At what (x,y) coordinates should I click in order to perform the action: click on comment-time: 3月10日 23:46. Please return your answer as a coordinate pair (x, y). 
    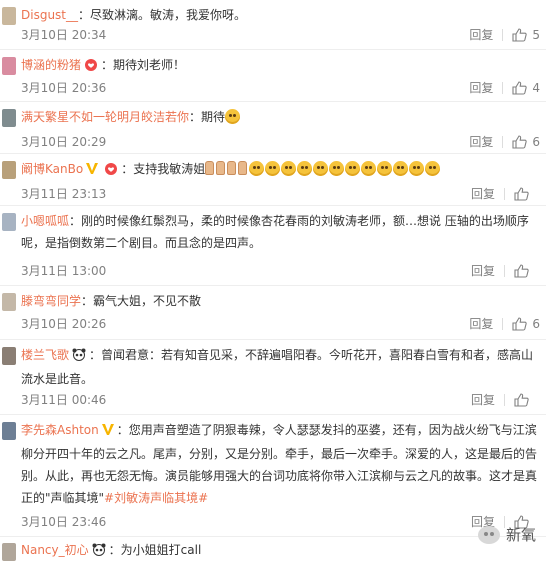
    Looking at the image, I should click on (64, 522).